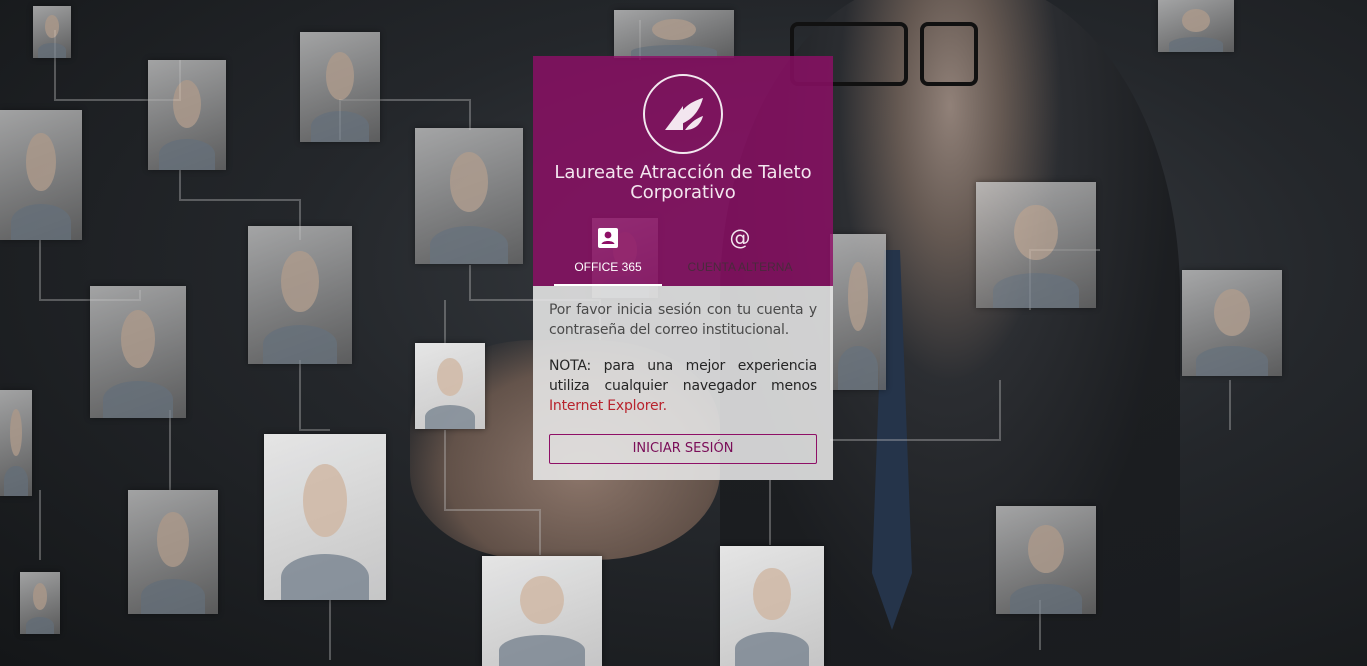  What do you see at coordinates (683, 114) in the screenshot?
I see `laureate-leaf-logo-icon` at bounding box center [683, 114].